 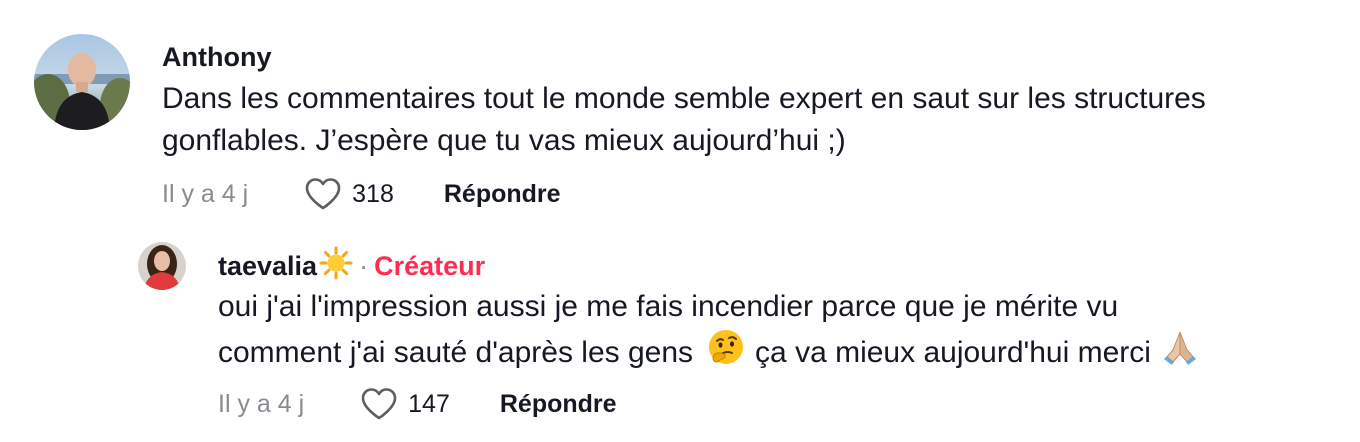 What do you see at coordinates (349, 194) in the screenshot?
I see `comment-like-button: 318` at bounding box center [349, 194].